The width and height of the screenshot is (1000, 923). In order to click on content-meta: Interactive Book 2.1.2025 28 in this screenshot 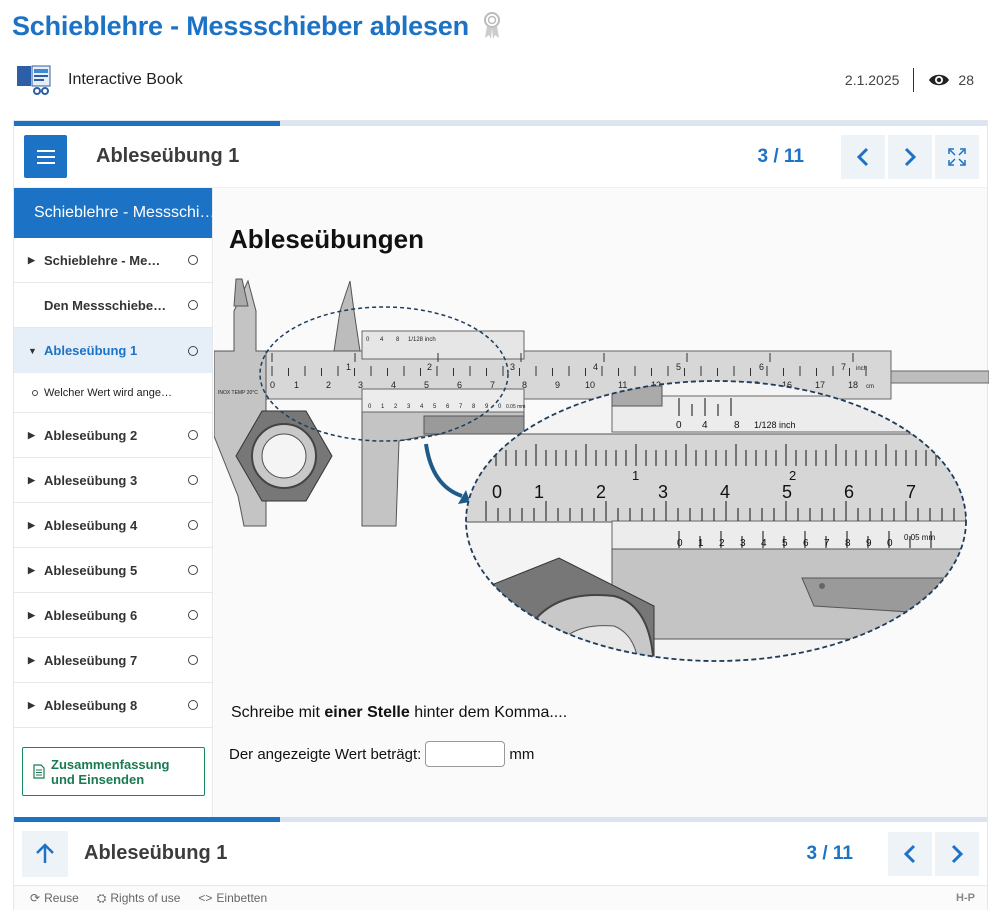, I will do `click(495, 80)`.